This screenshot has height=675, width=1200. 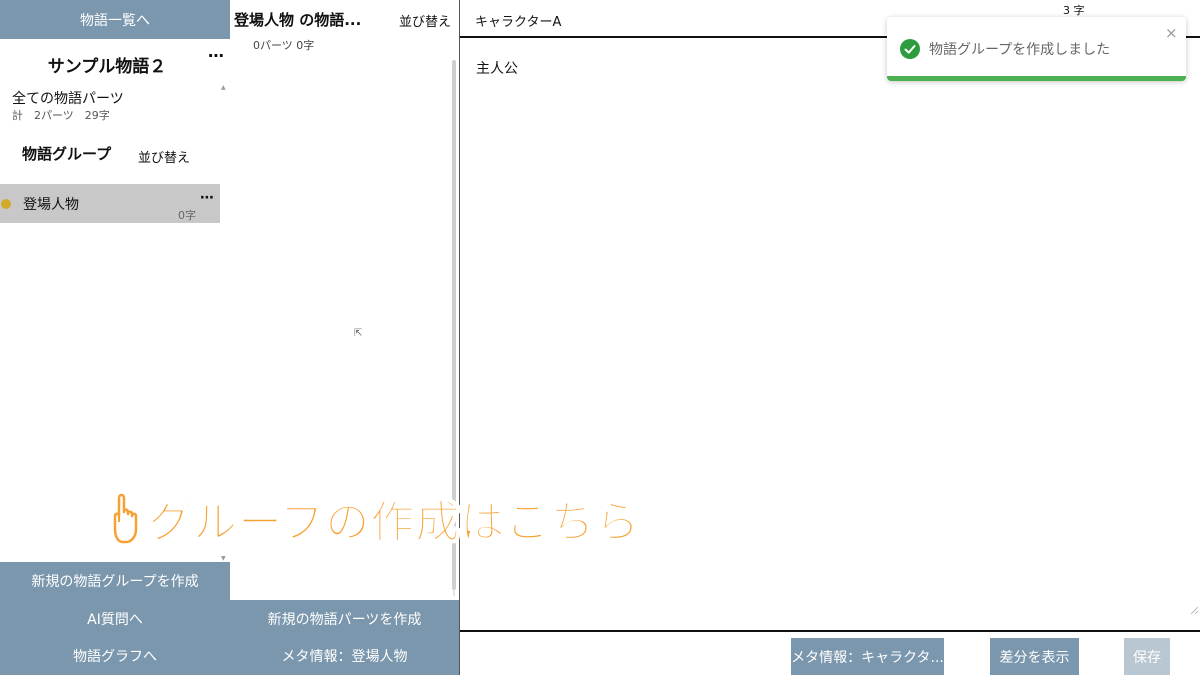 I want to click on groups-heading: 物語グループ, so click(x=67, y=154).